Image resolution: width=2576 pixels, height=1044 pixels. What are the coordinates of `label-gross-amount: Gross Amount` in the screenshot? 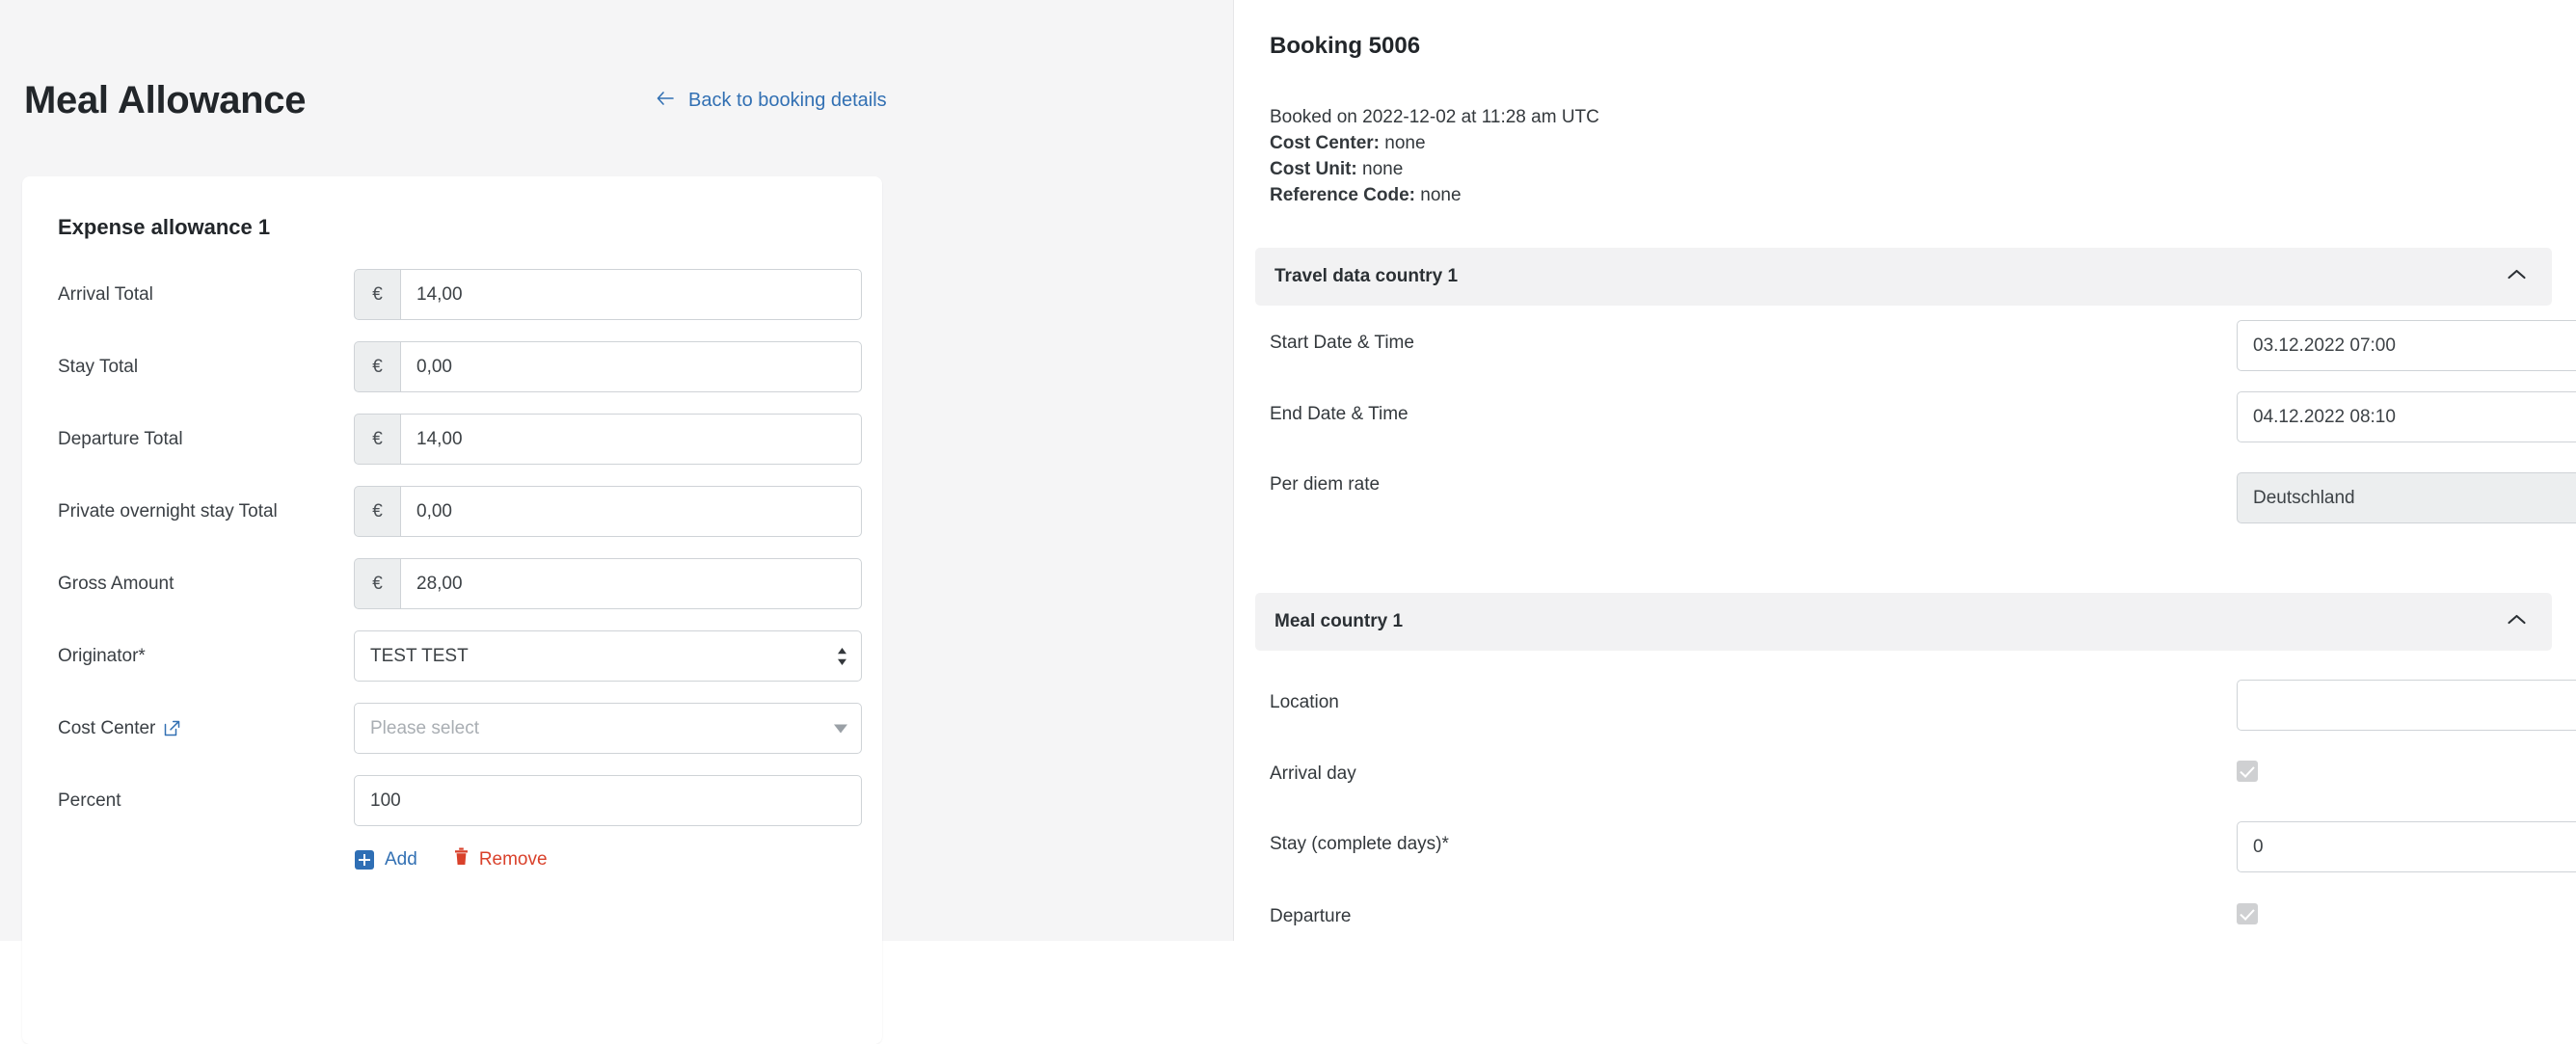 It's located at (116, 583).